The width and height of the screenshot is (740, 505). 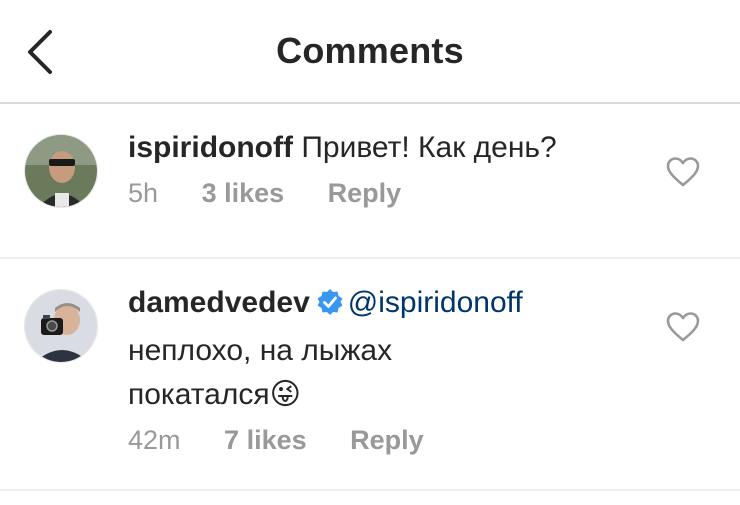 I want to click on comment-message-line2: покатался, so click(x=199, y=394).